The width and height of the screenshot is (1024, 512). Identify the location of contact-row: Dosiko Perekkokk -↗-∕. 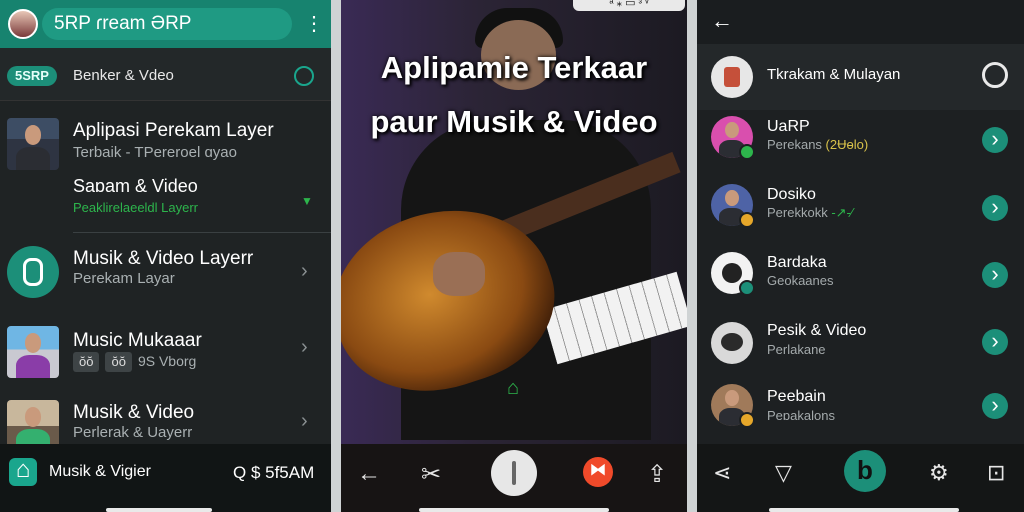
(860, 205).